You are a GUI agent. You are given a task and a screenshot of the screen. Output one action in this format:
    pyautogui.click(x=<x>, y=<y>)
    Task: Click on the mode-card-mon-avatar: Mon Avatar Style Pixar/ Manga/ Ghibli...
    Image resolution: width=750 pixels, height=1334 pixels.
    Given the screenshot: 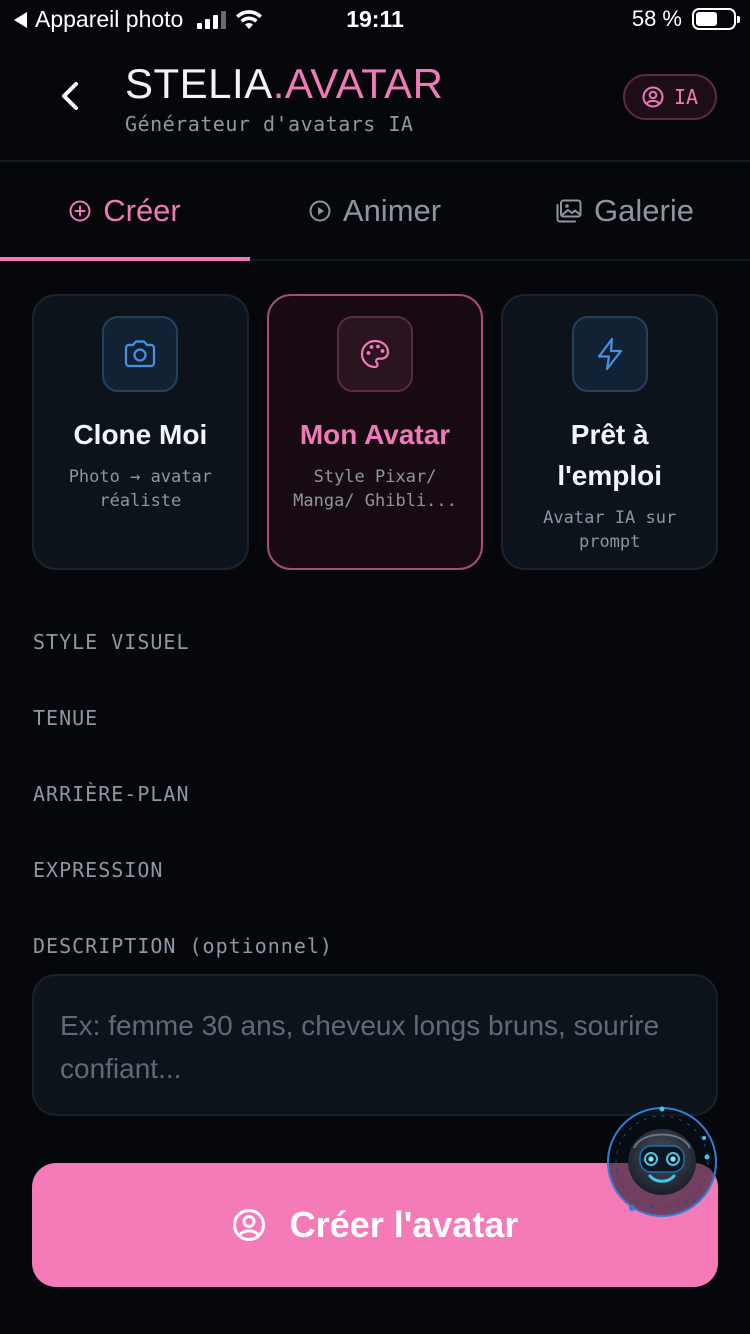 What is the action you would take?
    pyautogui.click(x=375, y=432)
    